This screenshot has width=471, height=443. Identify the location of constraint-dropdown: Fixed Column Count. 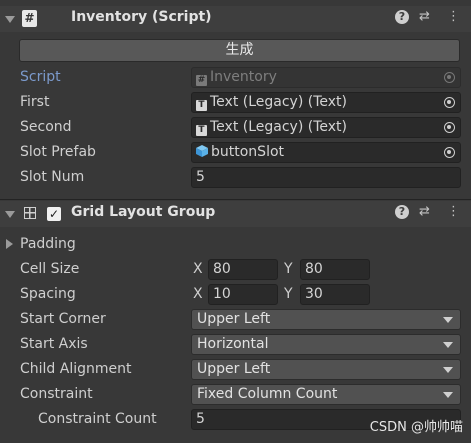
(326, 394).